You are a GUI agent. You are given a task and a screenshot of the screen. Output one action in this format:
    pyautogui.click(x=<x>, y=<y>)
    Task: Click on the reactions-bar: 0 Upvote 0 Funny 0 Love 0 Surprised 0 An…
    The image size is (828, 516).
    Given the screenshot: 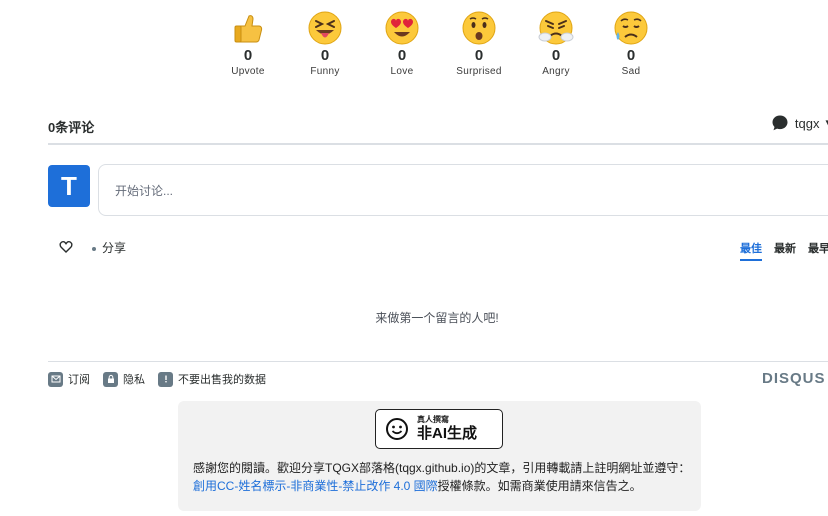 What is the action you would take?
    pyautogui.click(x=438, y=47)
    